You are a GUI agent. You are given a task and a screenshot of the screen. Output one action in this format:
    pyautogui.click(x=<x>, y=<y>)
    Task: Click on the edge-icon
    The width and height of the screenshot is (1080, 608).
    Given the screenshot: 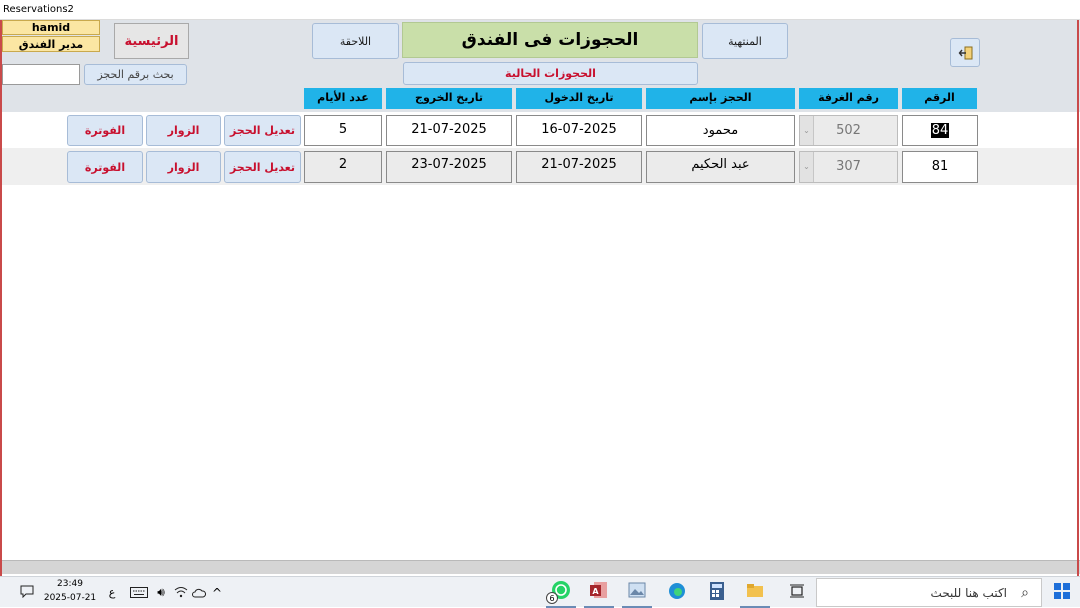 What is the action you would take?
    pyautogui.click(x=677, y=593)
    